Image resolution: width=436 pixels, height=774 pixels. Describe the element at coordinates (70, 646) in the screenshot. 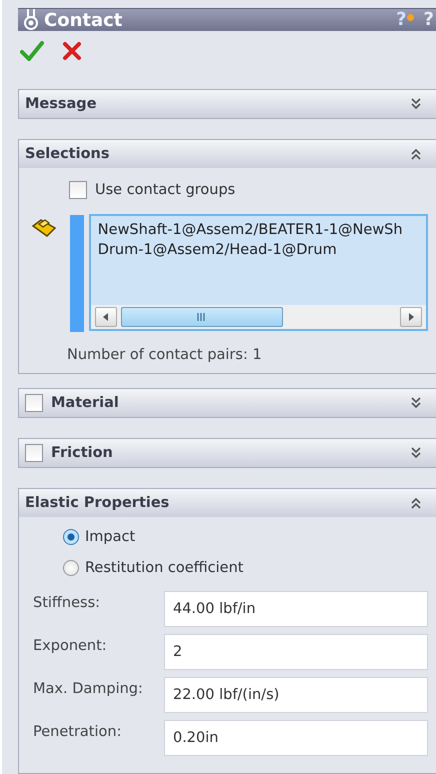

I see `field-label: Exponent:` at that location.